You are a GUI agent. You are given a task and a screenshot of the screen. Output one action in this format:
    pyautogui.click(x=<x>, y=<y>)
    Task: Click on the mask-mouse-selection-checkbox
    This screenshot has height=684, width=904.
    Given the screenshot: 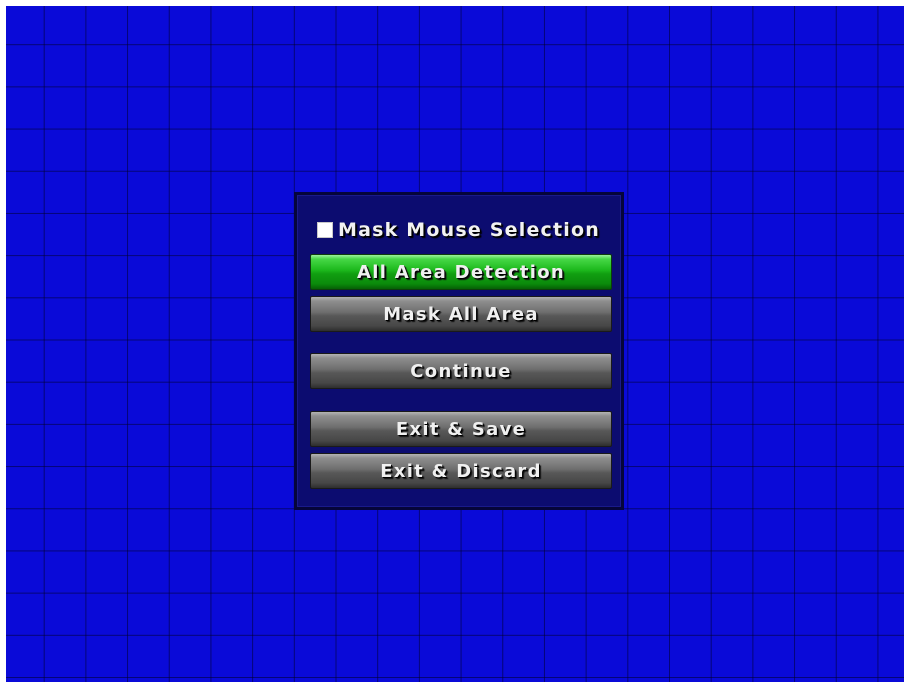 What is the action you would take?
    pyautogui.click(x=325, y=230)
    